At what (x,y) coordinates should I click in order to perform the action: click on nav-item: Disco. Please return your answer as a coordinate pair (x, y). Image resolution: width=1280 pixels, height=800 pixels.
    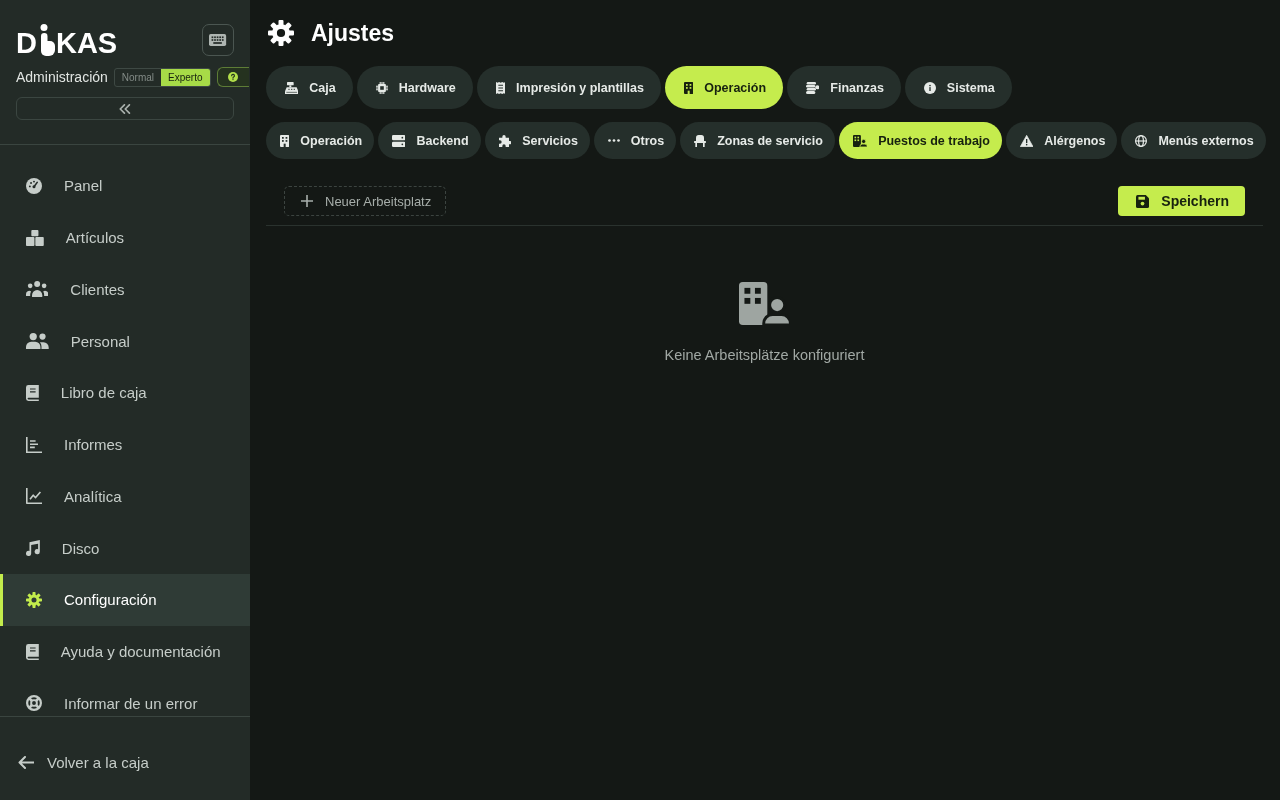
    Looking at the image, I should click on (125, 548).